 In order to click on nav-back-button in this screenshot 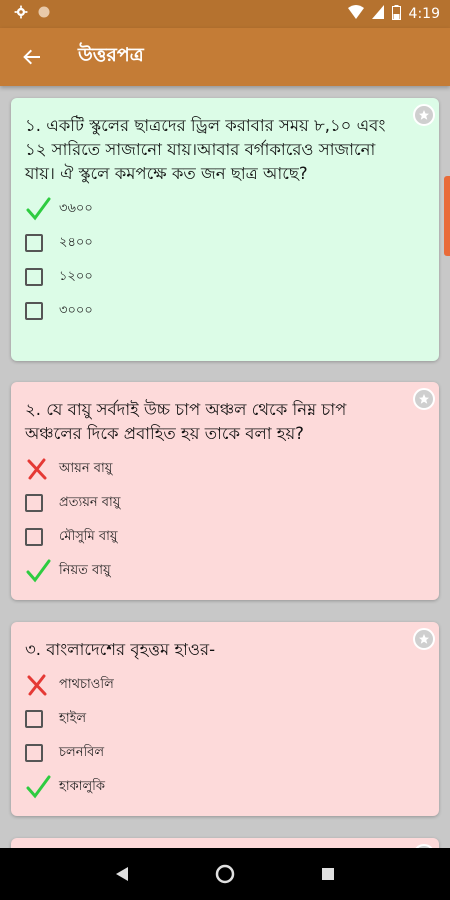, I will do `click(122, 874)`.